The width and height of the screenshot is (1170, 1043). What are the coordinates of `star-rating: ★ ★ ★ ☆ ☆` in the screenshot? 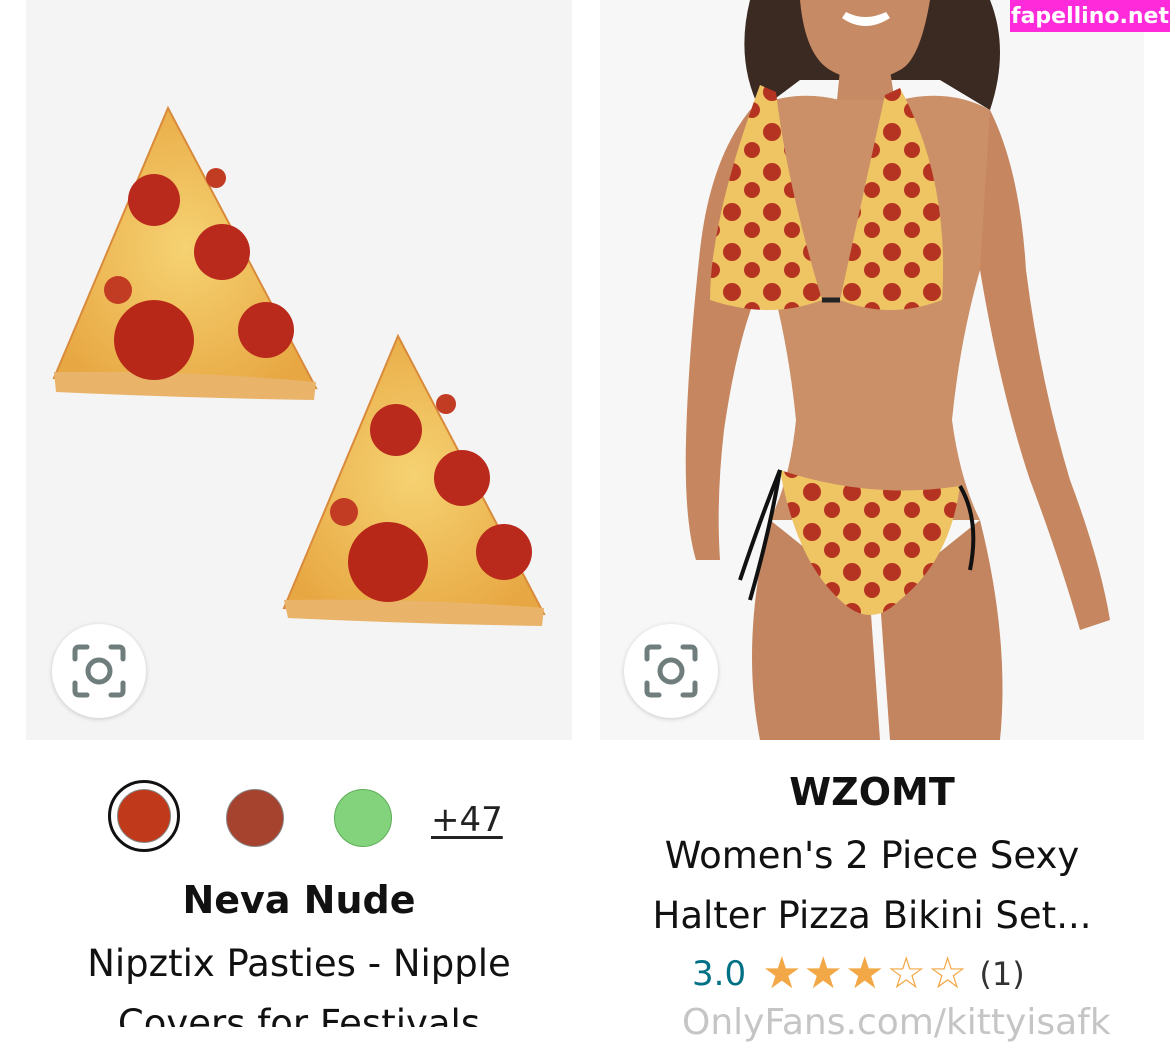 It's located at (865, 974).